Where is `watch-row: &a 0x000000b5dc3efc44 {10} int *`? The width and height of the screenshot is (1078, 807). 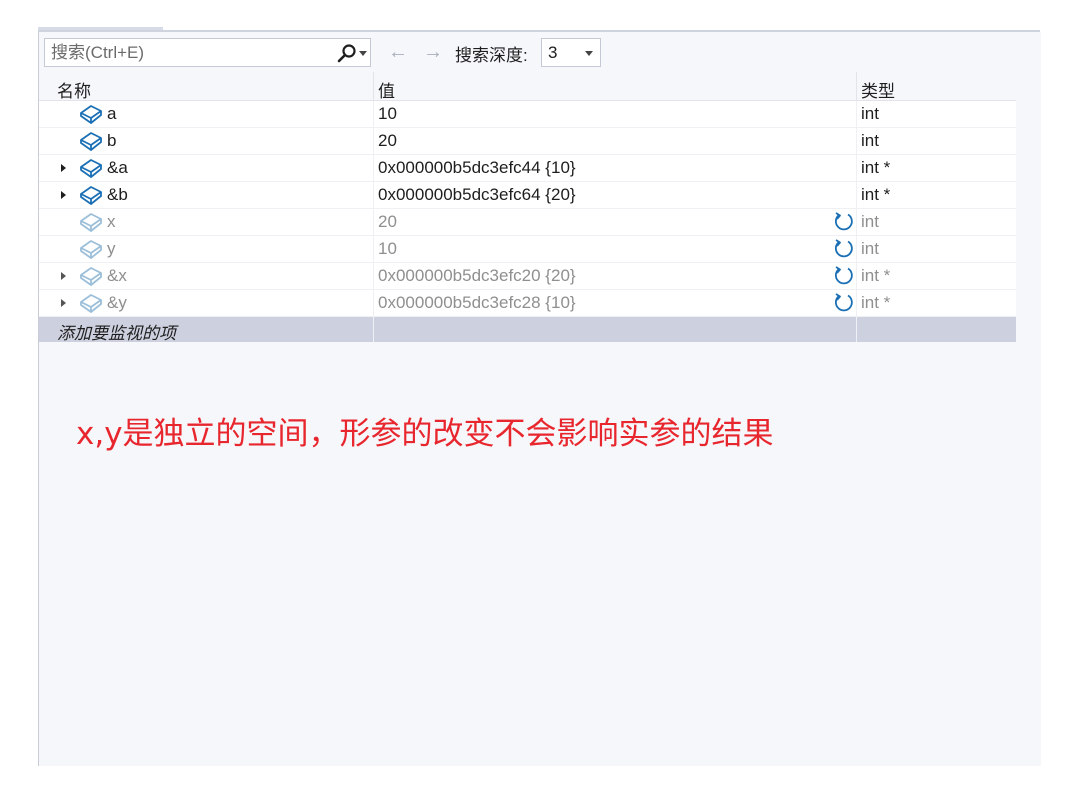
watch-row: &a 0x000000b5dc3efc44 {10} int * is located at coordinates (527, 168).